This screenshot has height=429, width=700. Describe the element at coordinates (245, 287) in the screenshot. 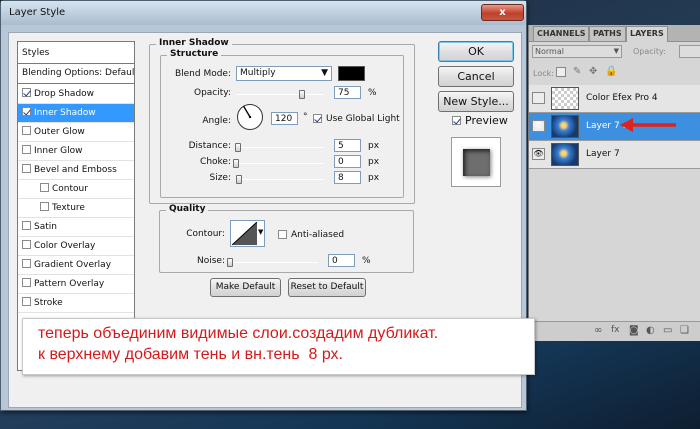

I see `make-default-button: Make Default` at that location.